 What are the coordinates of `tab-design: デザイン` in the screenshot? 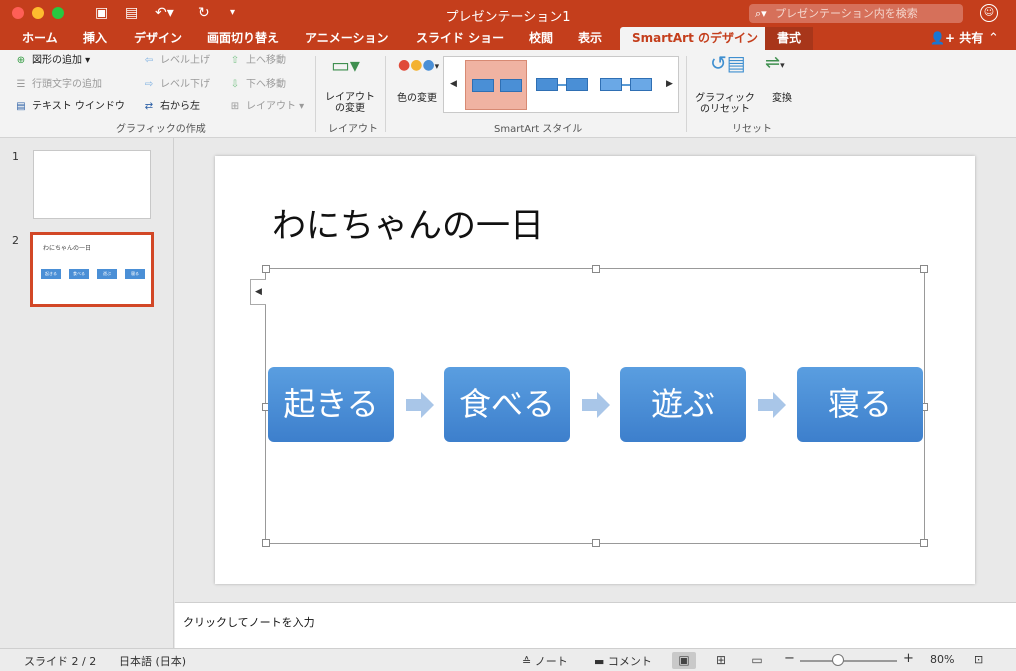 It's located at (158, 38).